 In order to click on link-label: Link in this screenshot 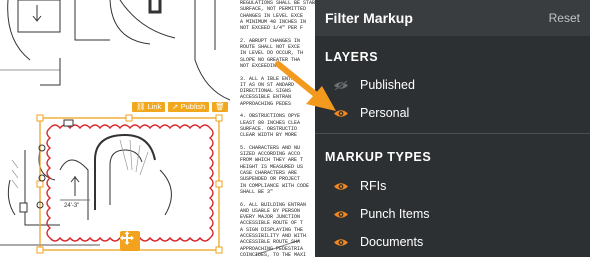, I will do `click(154, 106)`.